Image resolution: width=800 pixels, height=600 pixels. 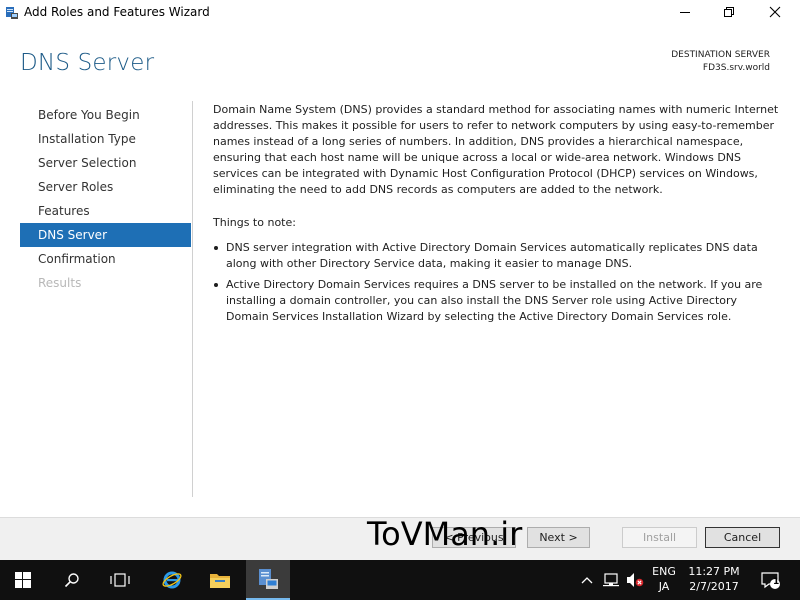 I want to click on taskbar: ENG JA 11:27 PM 2/7/2017 1, so click(x=400, y=580).